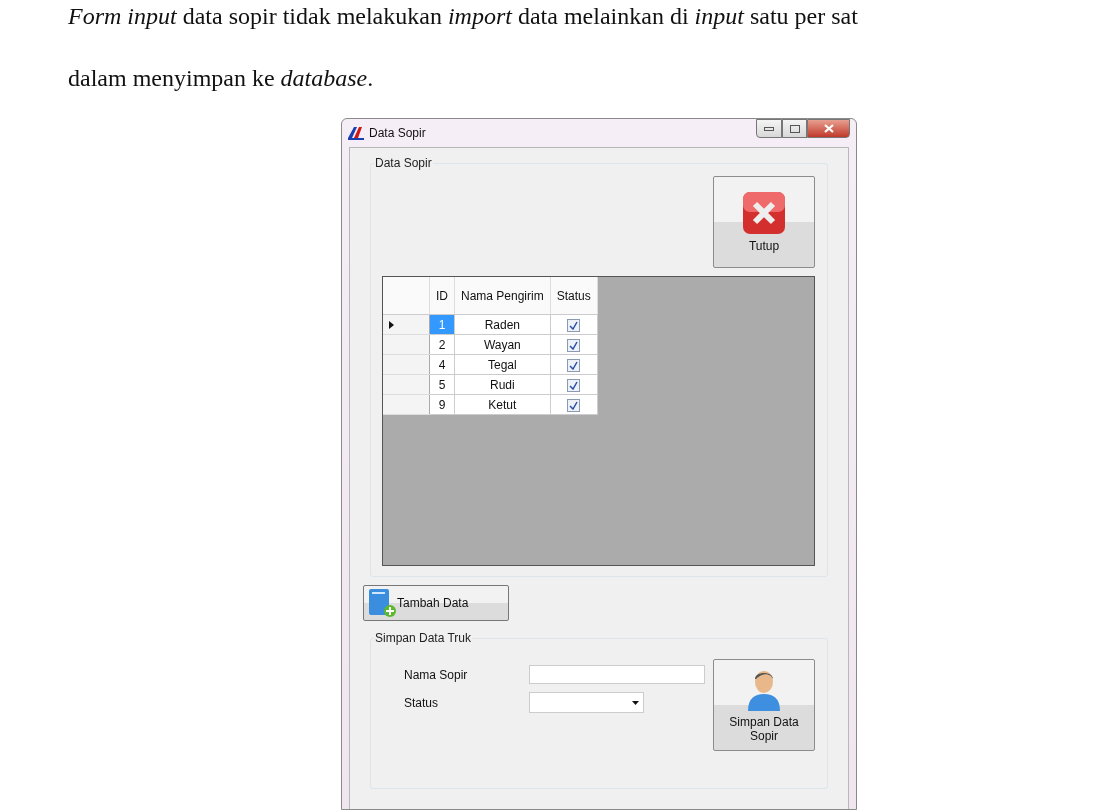 This screenshot has width=1116, height=810. I want to click on row-header-corner, so click(406, 296).